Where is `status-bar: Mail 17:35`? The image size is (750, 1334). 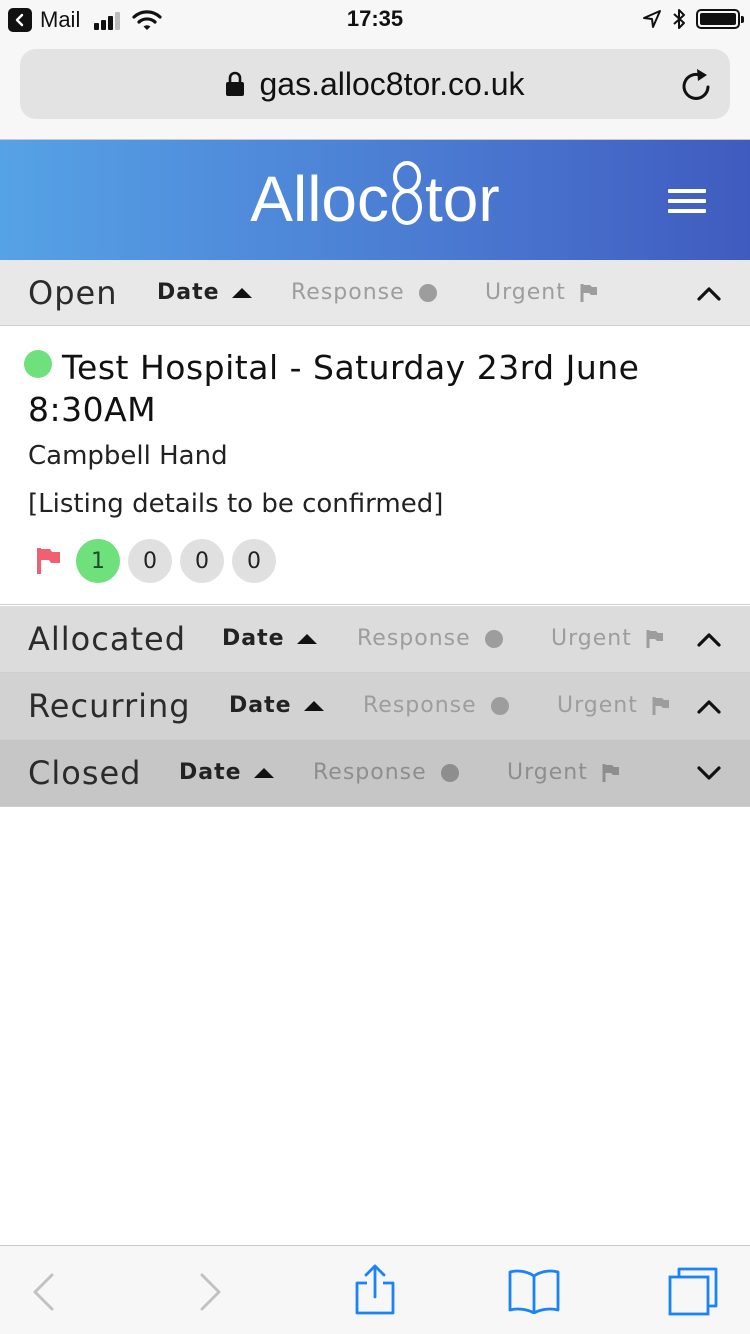 status-bar: Mail 17:35 is located at coordinates (375, 20).